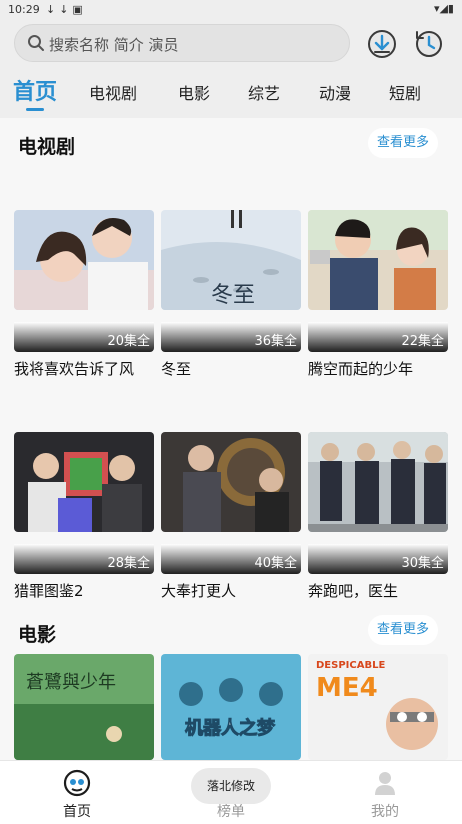 Image resolution: width=462 pixels, height=824 pixels. Describe the element at coordinates (422, 563) in the screenshot. I see `episode-count: 30集全` at that location.